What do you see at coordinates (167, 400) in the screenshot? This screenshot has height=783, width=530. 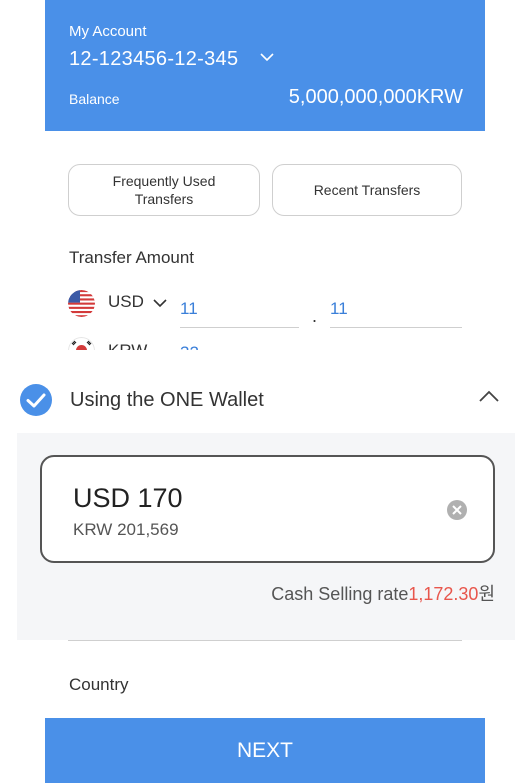 I see `wallet-panel-title: Using the ONE Wallet` at bounding box center [167, 400].